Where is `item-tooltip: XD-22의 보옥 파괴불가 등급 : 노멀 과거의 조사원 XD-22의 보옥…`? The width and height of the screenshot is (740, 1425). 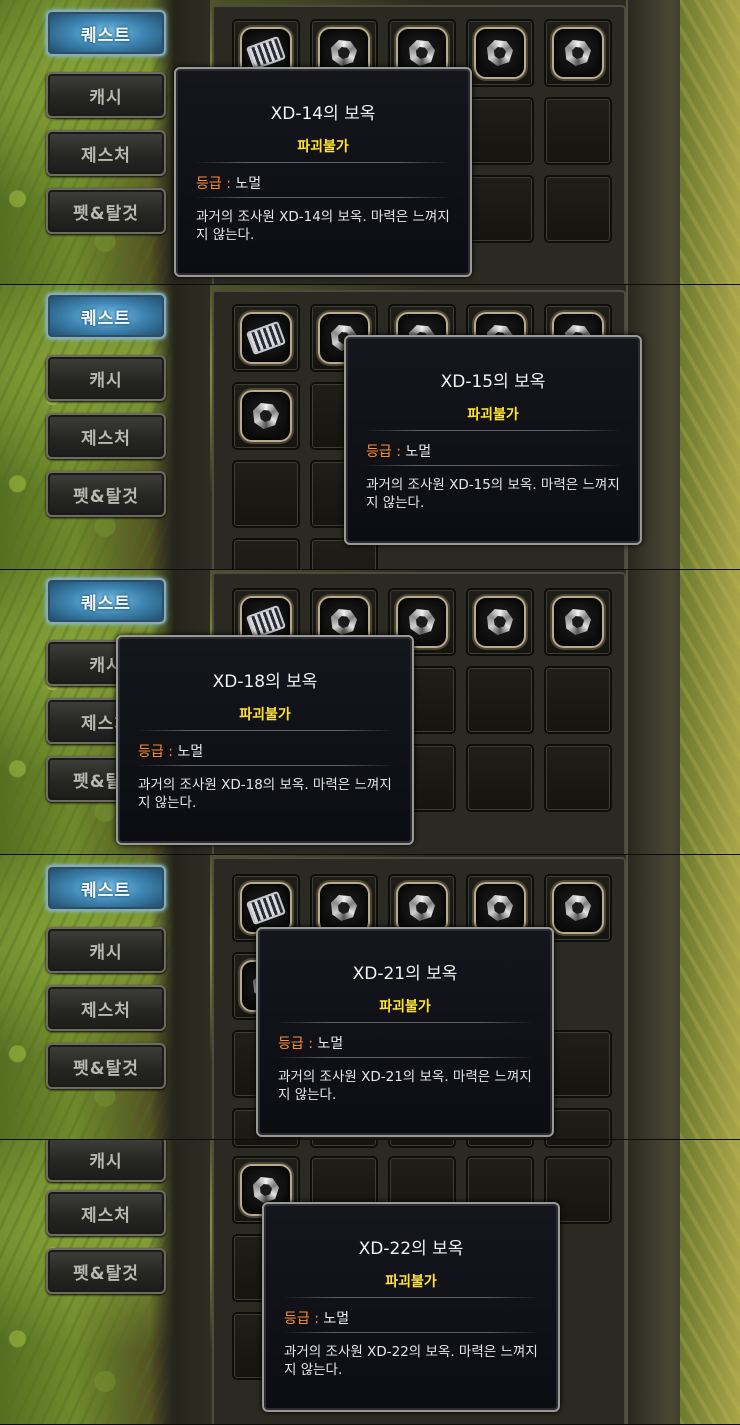
item-tooltip: XD-22의 보옥 파괴불가 등급 : 노멀 과거의 조사원 XD-22의 보옥… is located at coordinates (411, 1307).